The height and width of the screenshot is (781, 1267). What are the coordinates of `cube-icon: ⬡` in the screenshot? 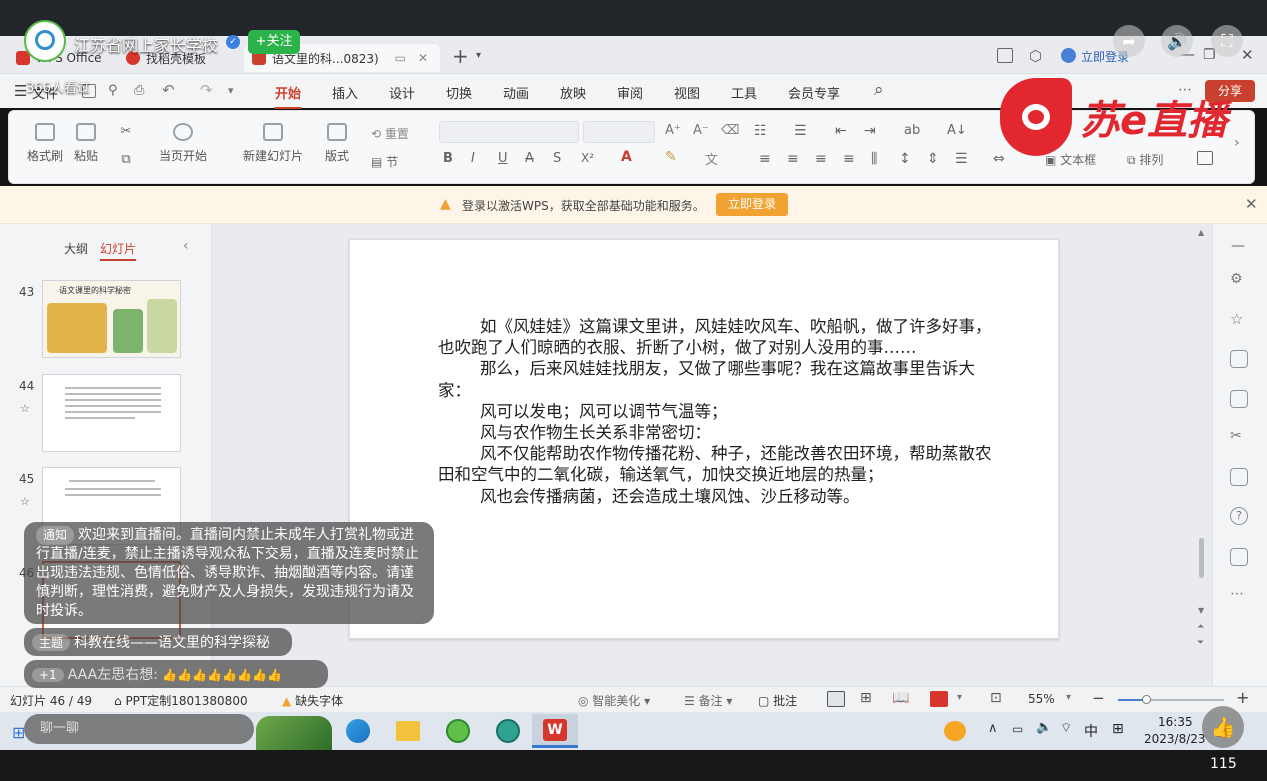 It's located at (1035, 56).